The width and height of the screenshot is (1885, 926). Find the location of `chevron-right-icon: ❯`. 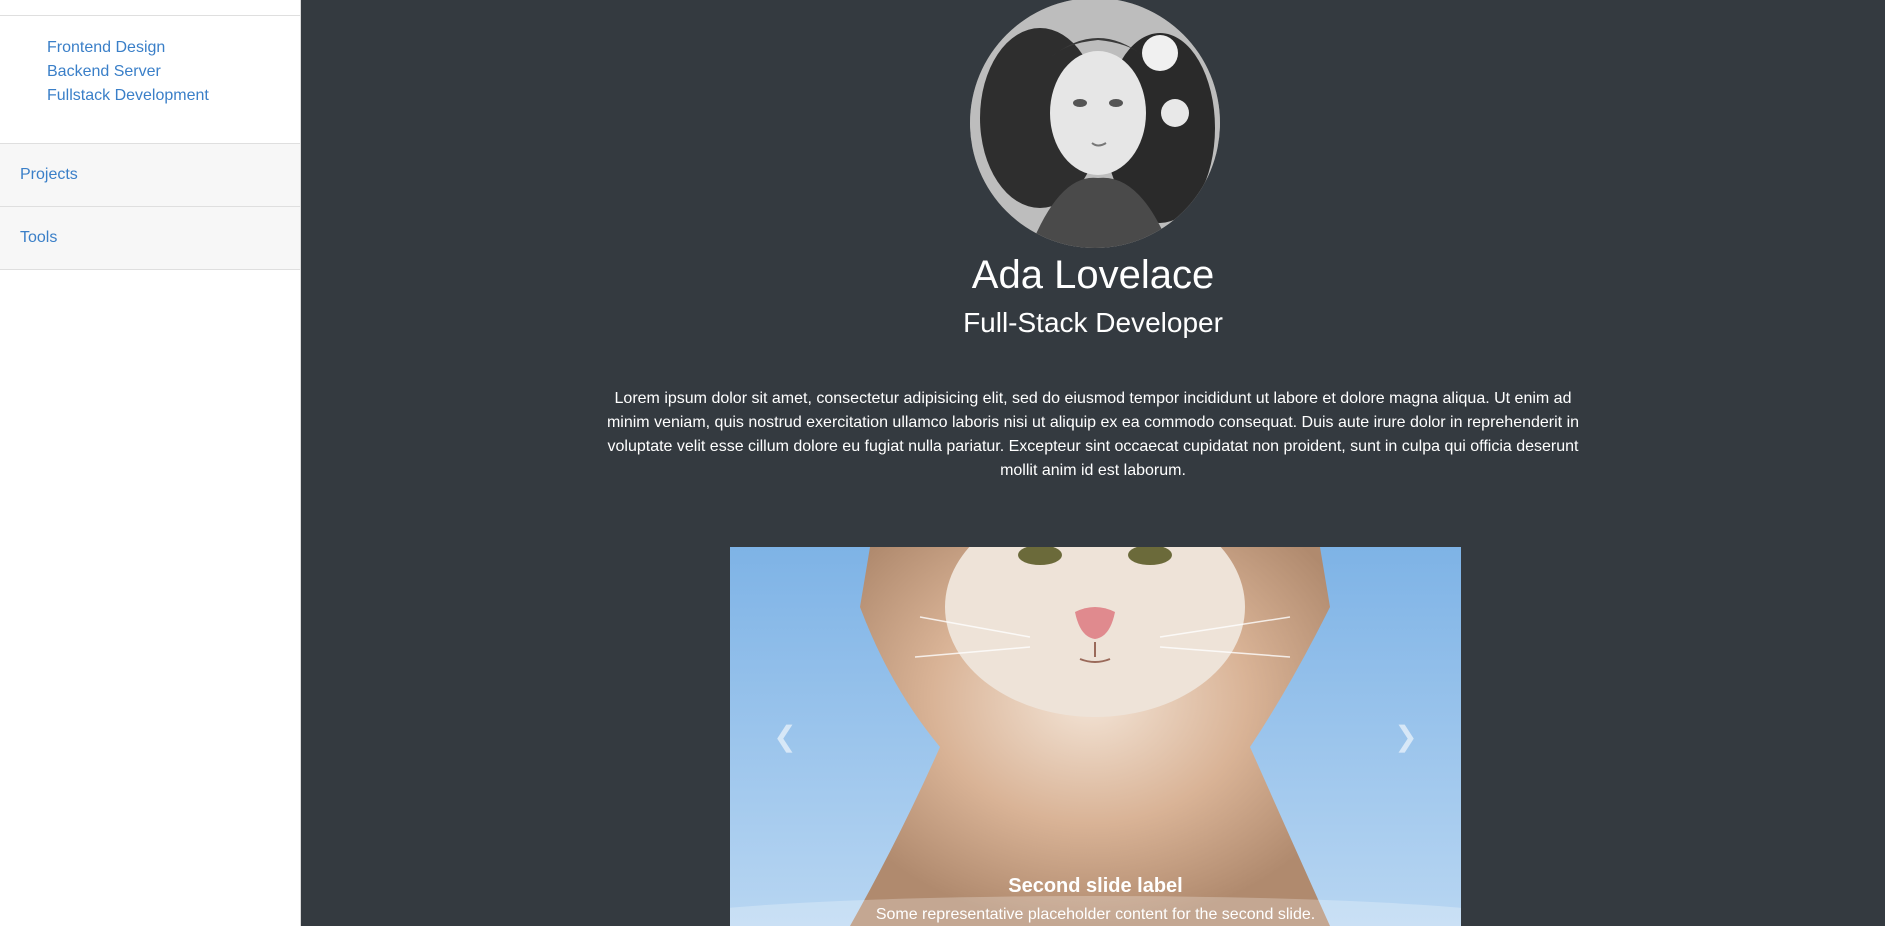

chevron-right-icon: ❯ is located at coordinates (1406, 736).